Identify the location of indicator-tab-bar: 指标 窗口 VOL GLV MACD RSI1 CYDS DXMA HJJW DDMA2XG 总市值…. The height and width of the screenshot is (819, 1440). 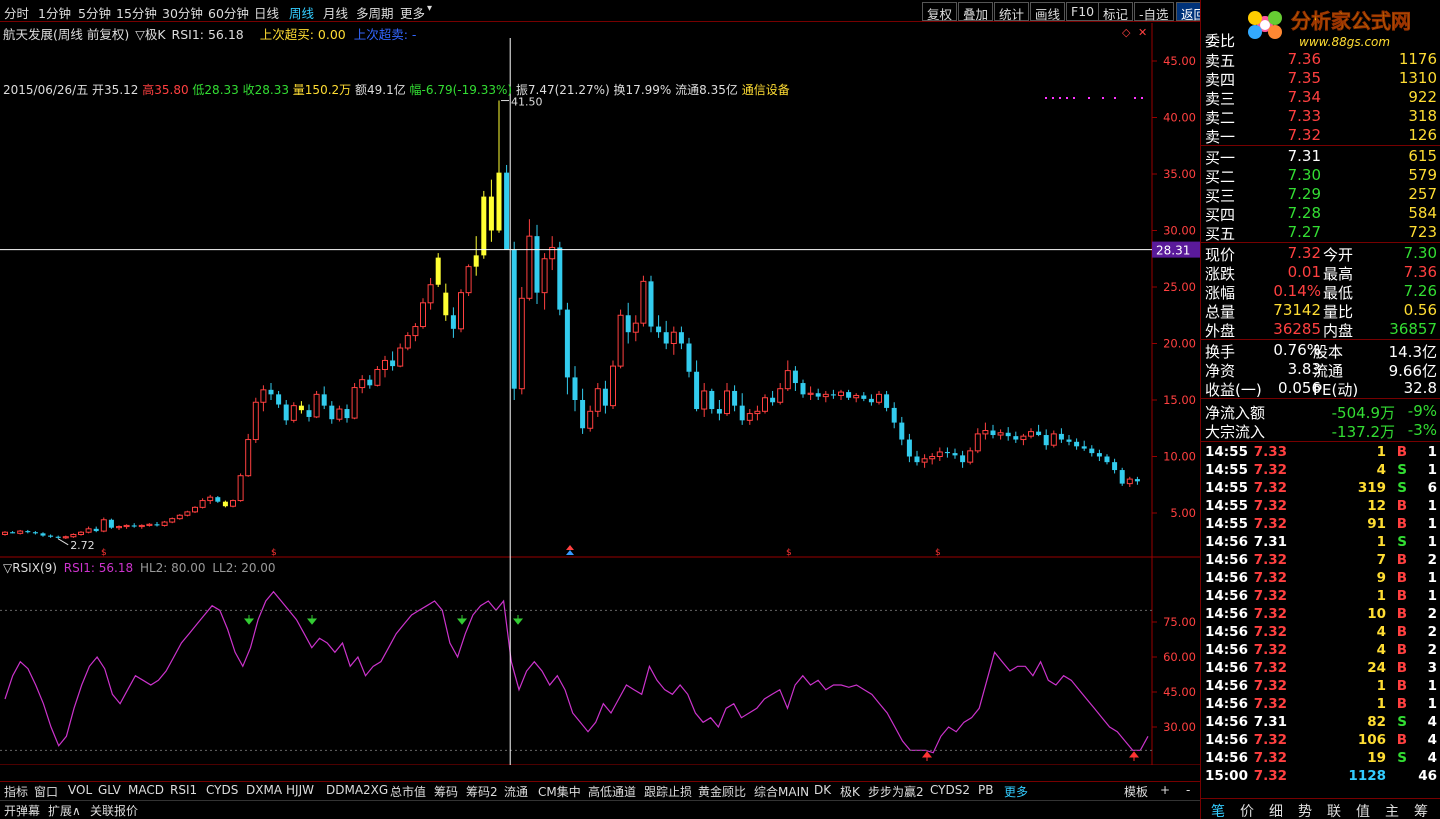
(600, 790).